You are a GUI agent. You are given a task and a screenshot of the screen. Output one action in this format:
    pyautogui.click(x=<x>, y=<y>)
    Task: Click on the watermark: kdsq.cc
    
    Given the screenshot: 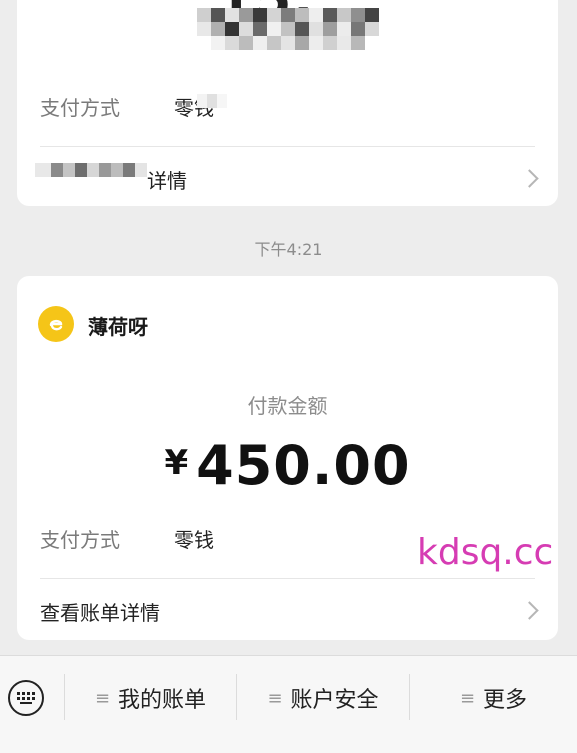 What is the action you would take?
    pyautogui.click(x=485, y=552)
    